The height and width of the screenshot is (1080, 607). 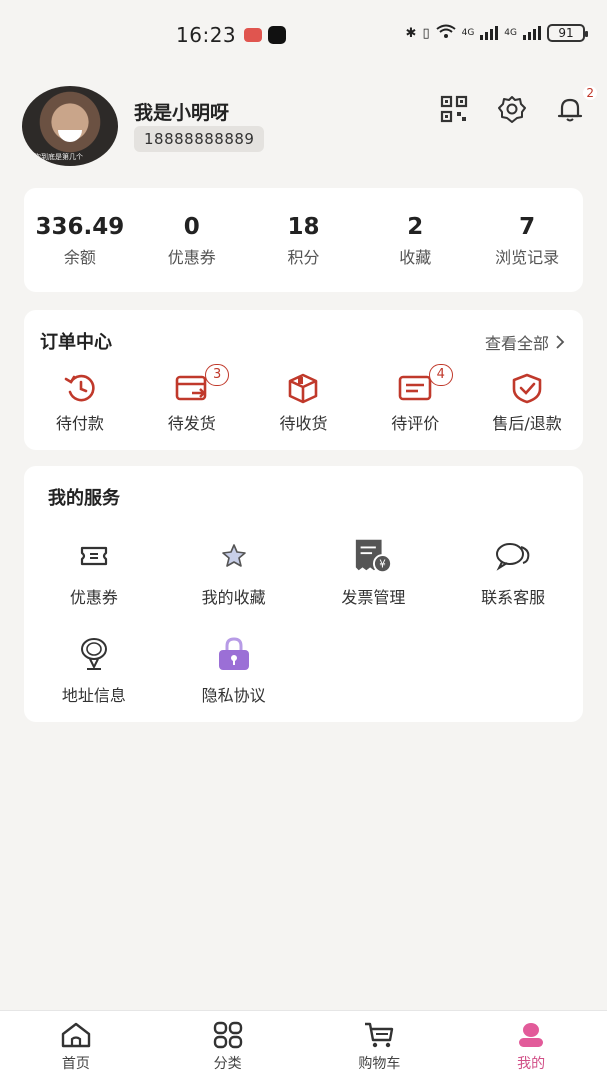 I want to click on vibrate-icon: ▯, so click(x=426, y=33).